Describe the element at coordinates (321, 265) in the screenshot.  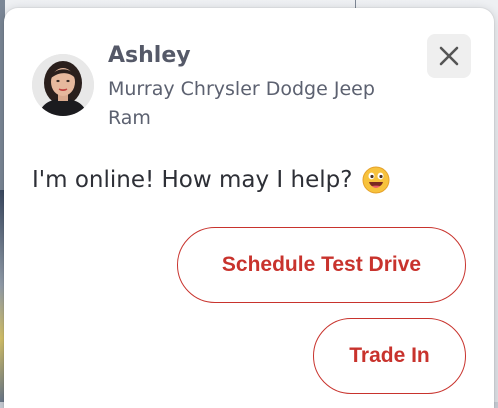
I see `schedule-test-drive-button: Schedule Test Drive` at that location.